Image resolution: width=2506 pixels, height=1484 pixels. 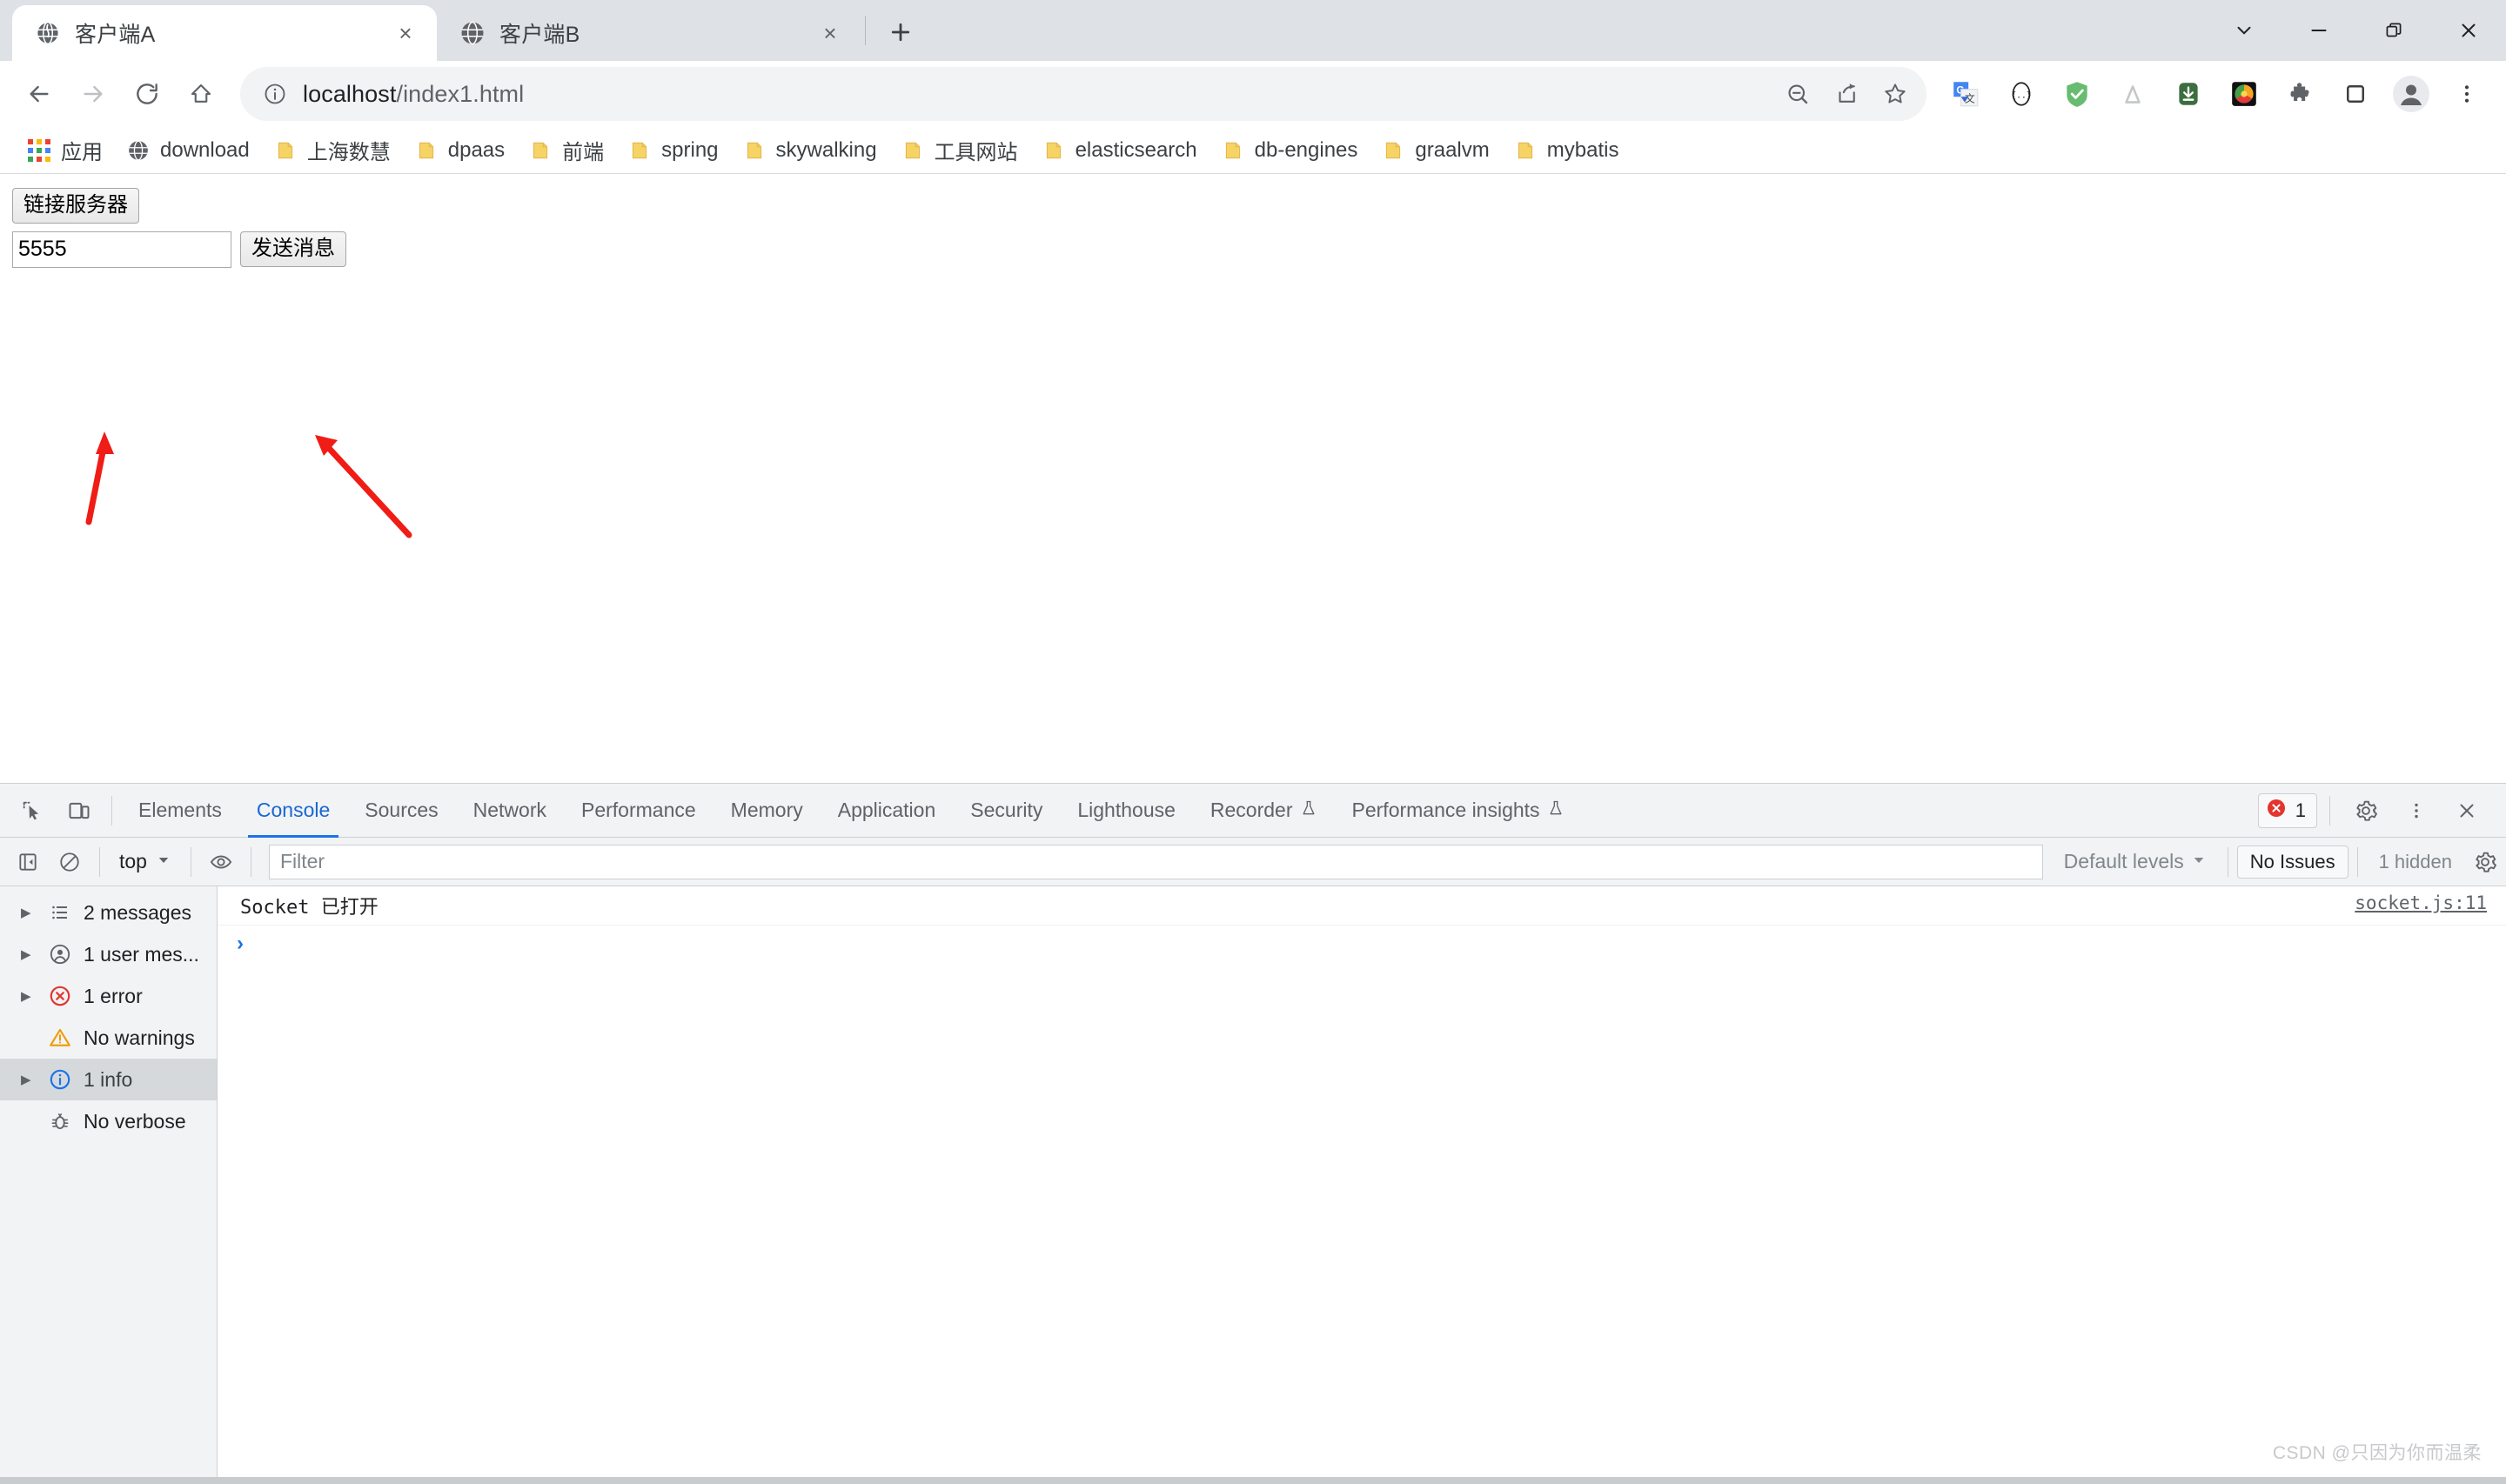 I want to click on minimize-button, so click(x=2319, y=30).